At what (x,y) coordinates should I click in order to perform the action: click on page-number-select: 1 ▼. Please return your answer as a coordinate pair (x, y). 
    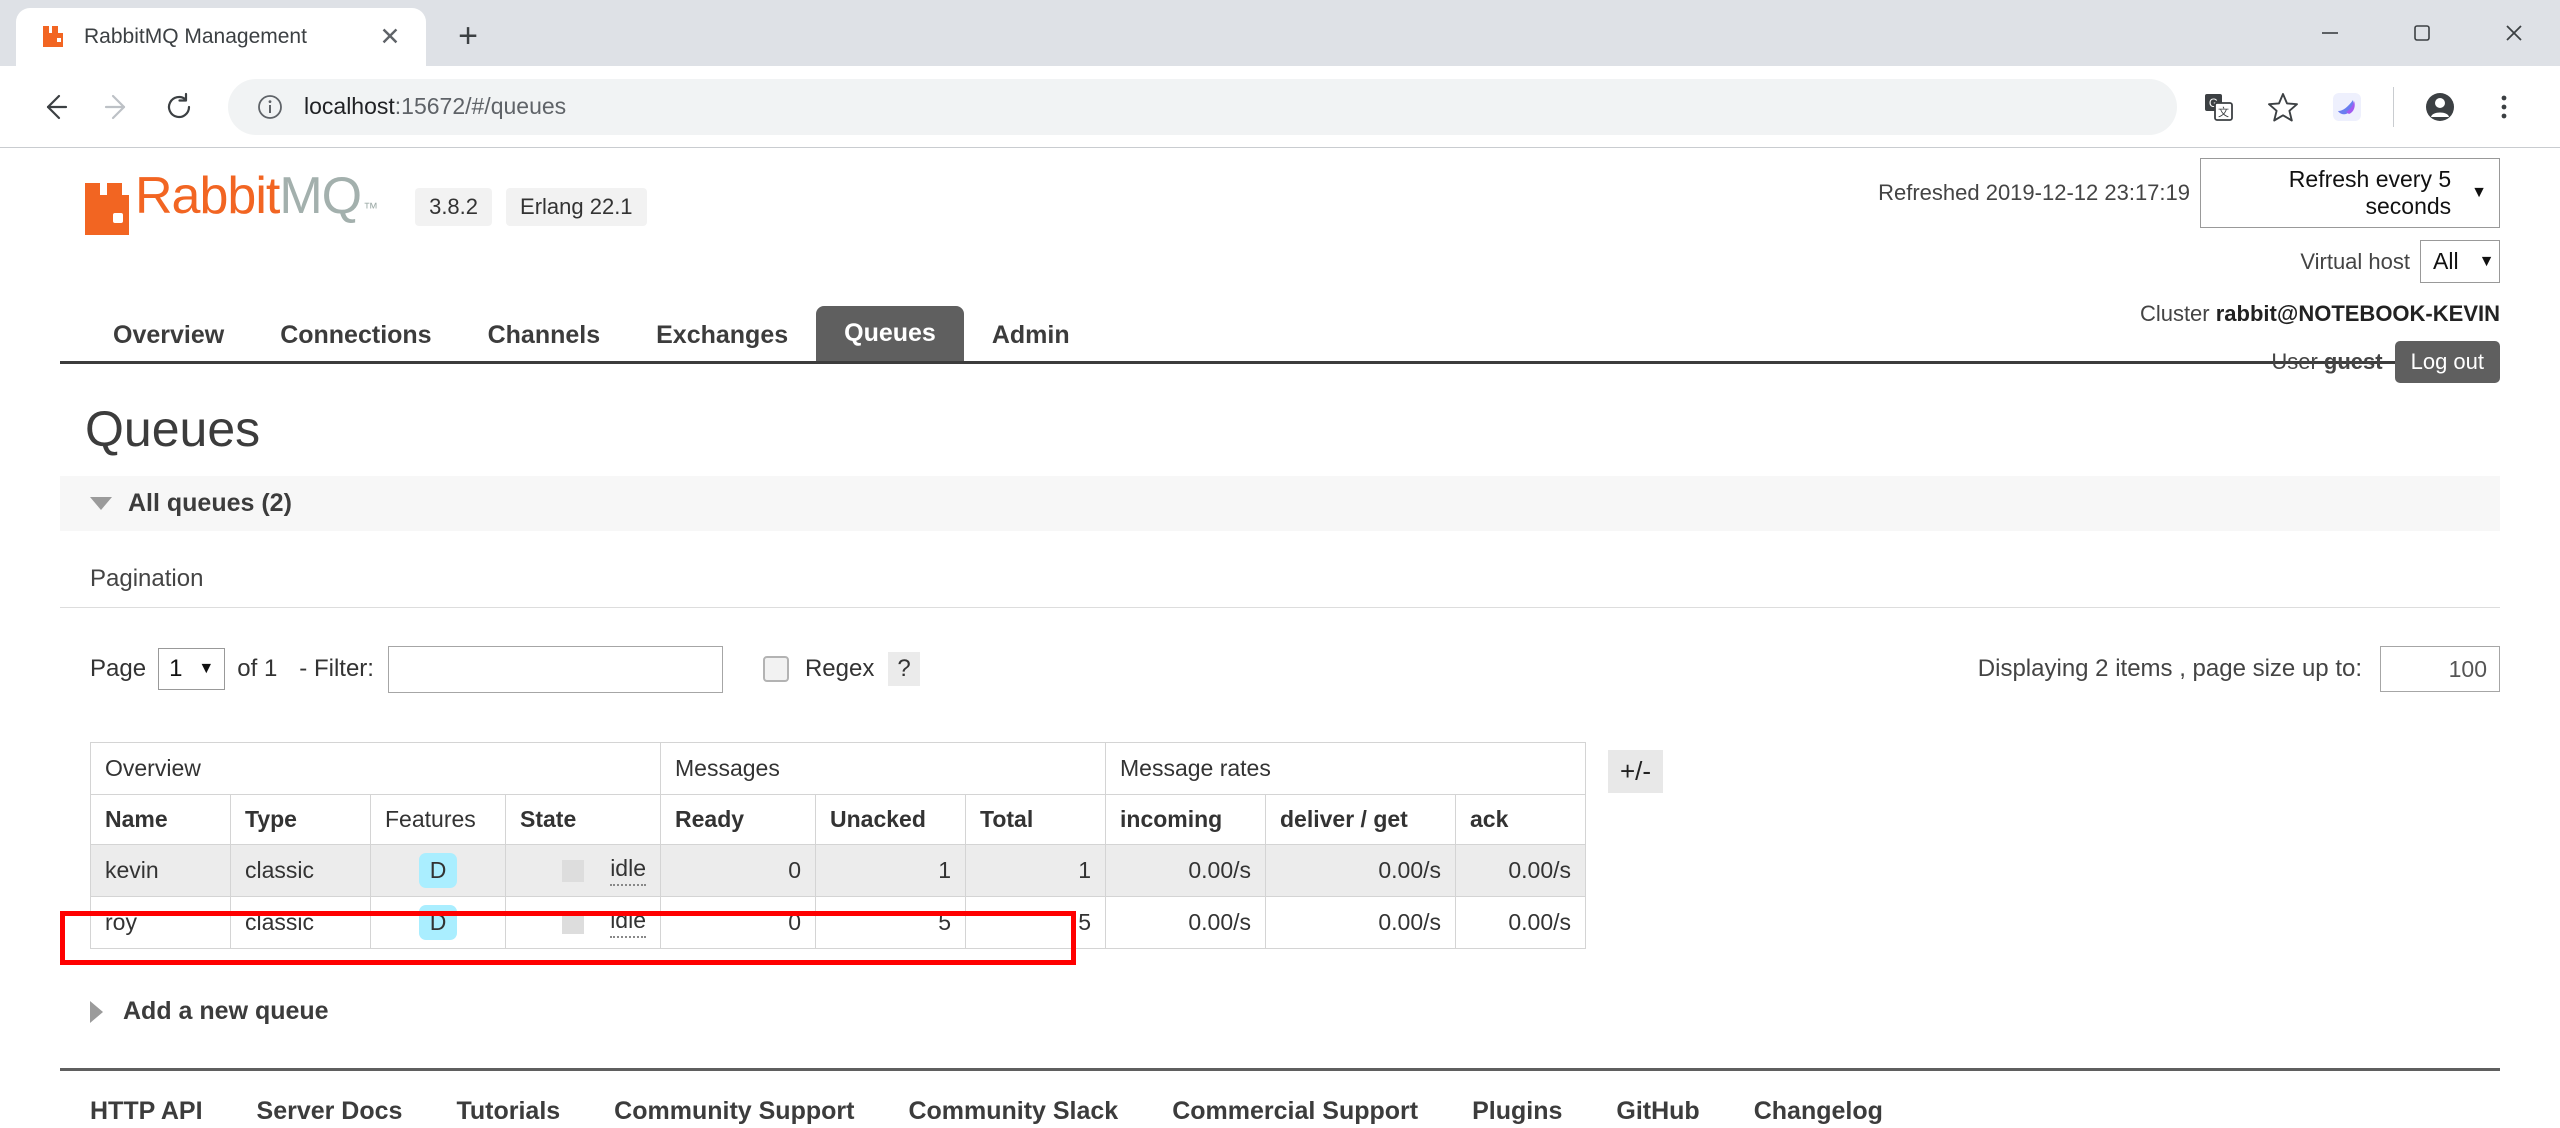
    Looking at the image, I should click on (192, 669).